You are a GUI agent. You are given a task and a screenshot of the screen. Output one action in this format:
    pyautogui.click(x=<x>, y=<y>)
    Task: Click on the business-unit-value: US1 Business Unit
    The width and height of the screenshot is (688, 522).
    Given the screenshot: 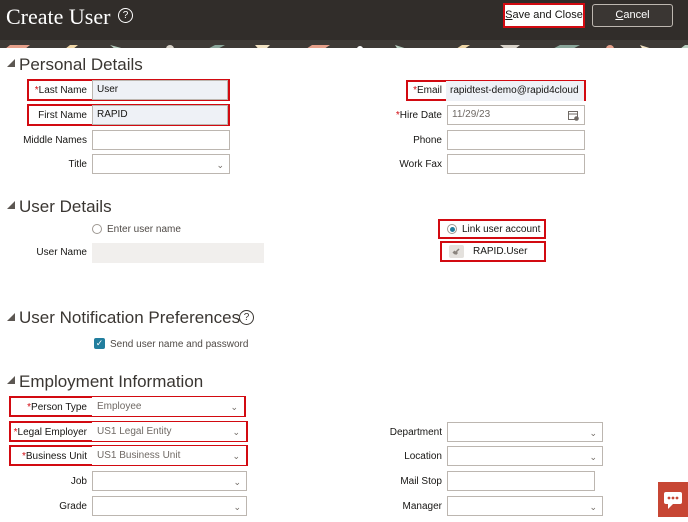 What is the action you would take?
    pyautogui.click(x=139, y=455)
    